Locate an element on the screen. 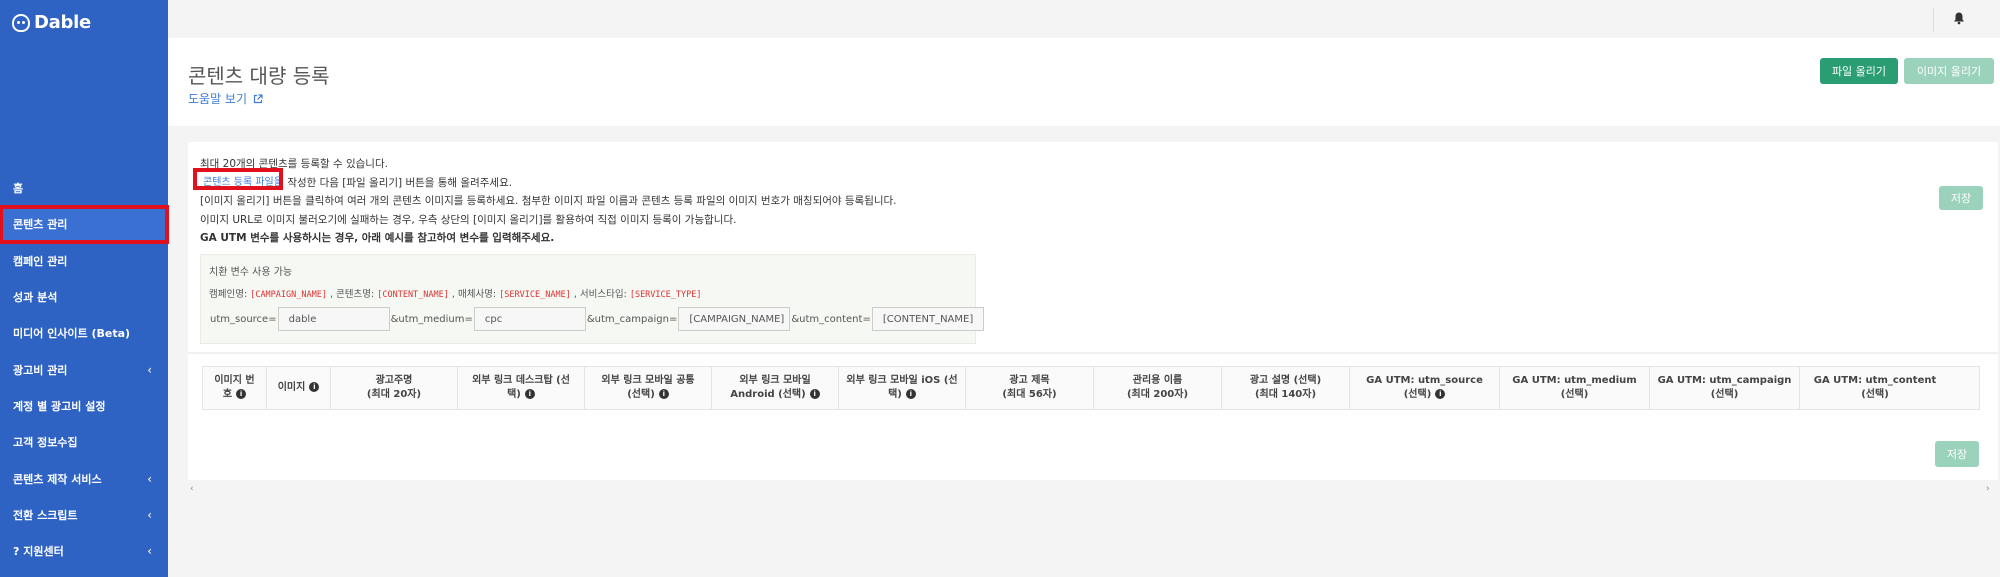 The height and width of the screenshot is (577, 2000). column-header-label: (최대 20자) is located at coordinates (394, 394).